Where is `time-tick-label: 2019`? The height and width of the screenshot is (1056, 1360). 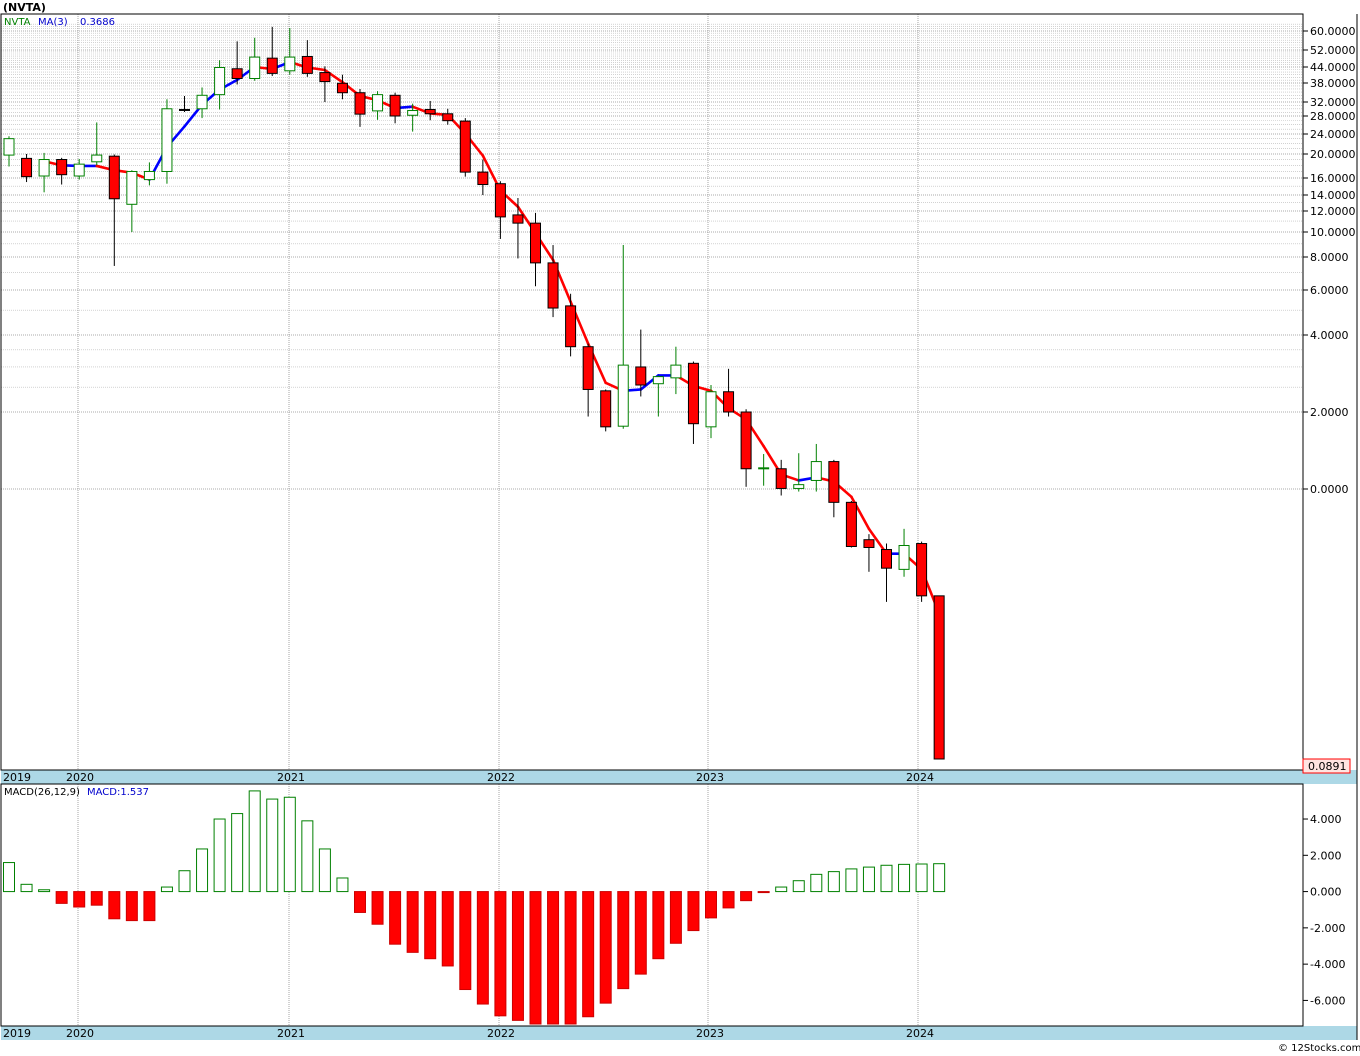
time-tick-label: 2019 is located at coordinates (17, 777).